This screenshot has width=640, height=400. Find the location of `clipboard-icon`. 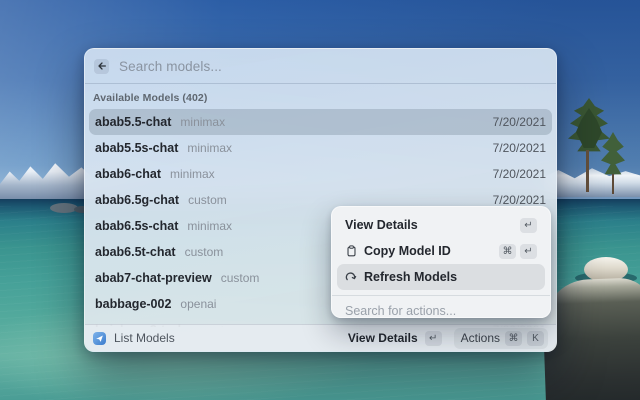

clipboard-icon is located at coordinates (351, 251).